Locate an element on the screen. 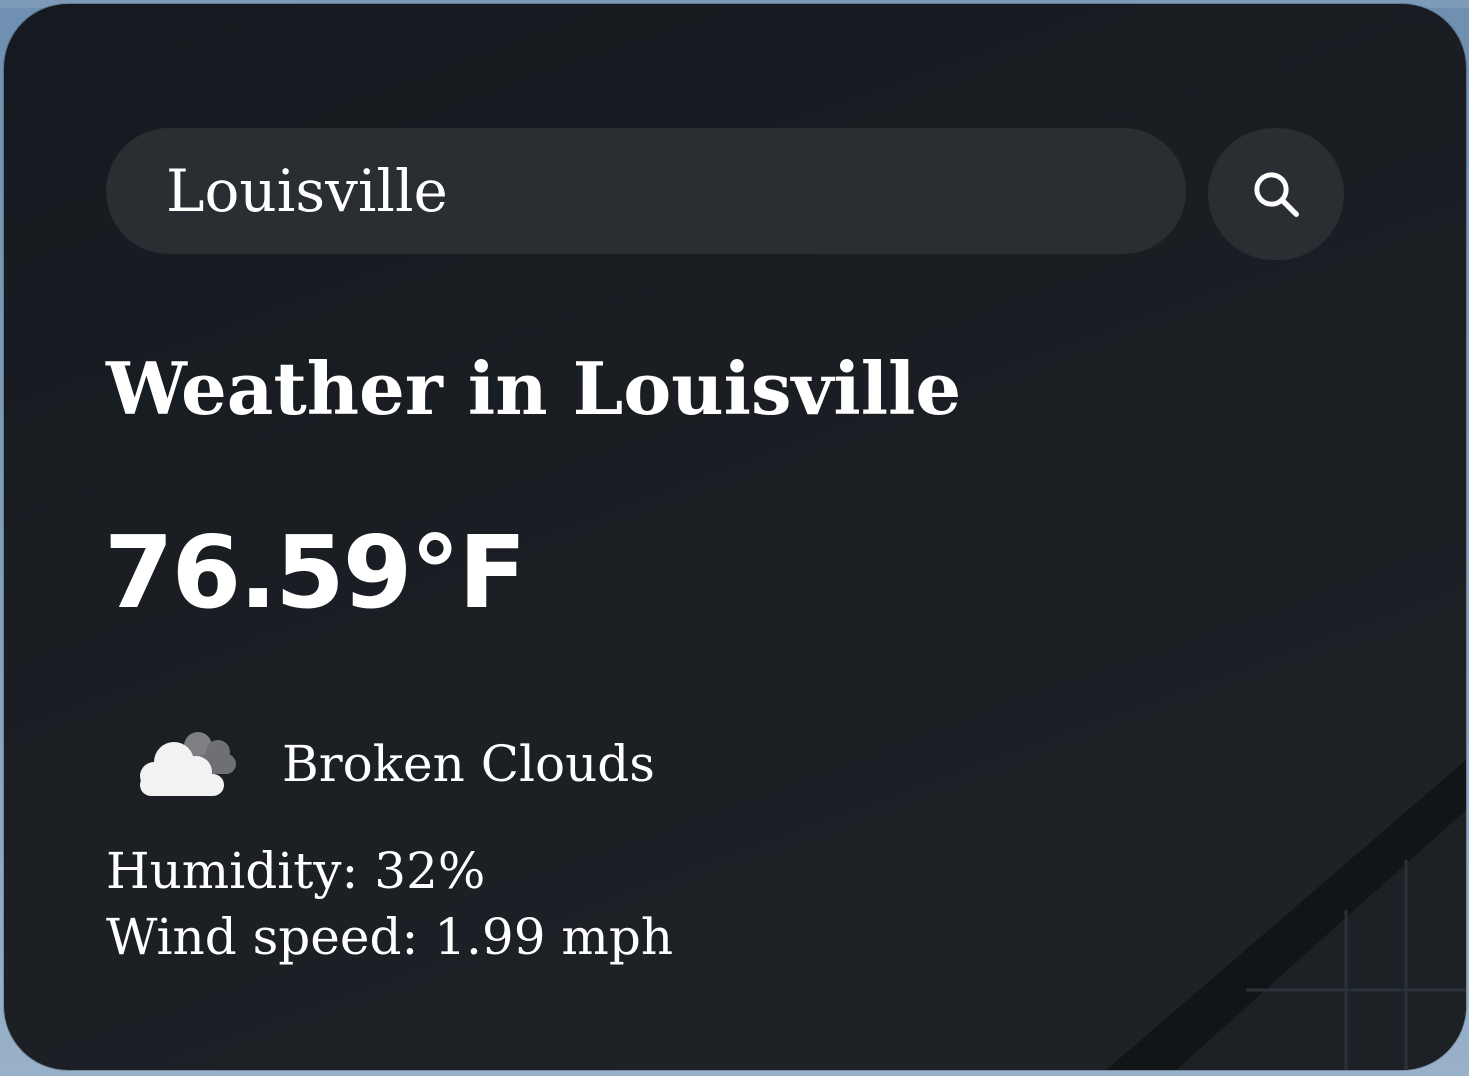  wind-speed-label: Wind speed: 1.99 mph is located at coordinates (390, 937).